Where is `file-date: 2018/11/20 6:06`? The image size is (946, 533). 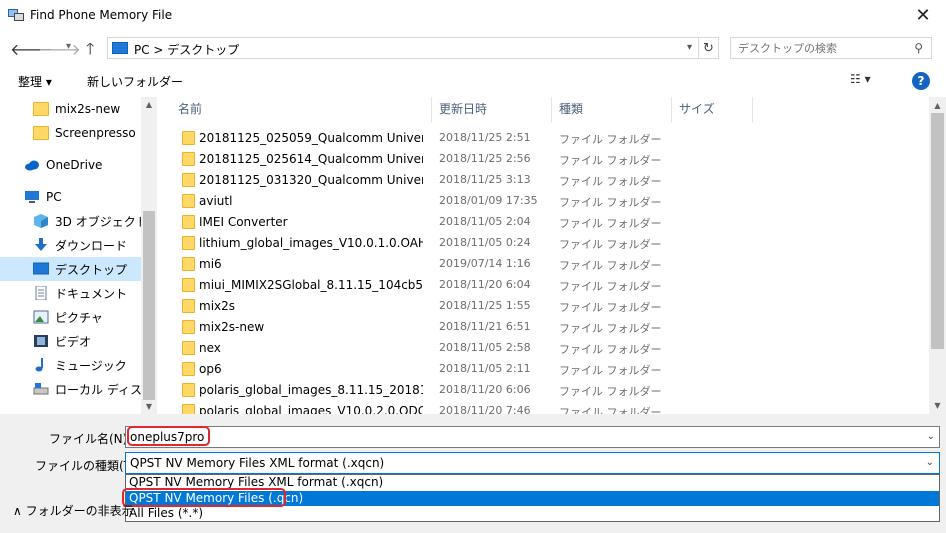
file-date: 2018/11/20 6:06 is located at coordinates (485, 389).